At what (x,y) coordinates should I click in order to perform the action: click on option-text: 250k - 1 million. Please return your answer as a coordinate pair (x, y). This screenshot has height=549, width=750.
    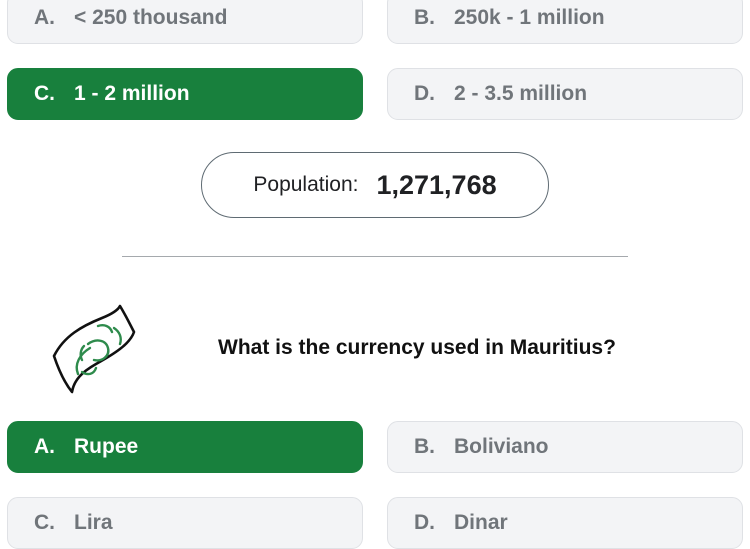
    Looking at the image, I should click on (529, 17).